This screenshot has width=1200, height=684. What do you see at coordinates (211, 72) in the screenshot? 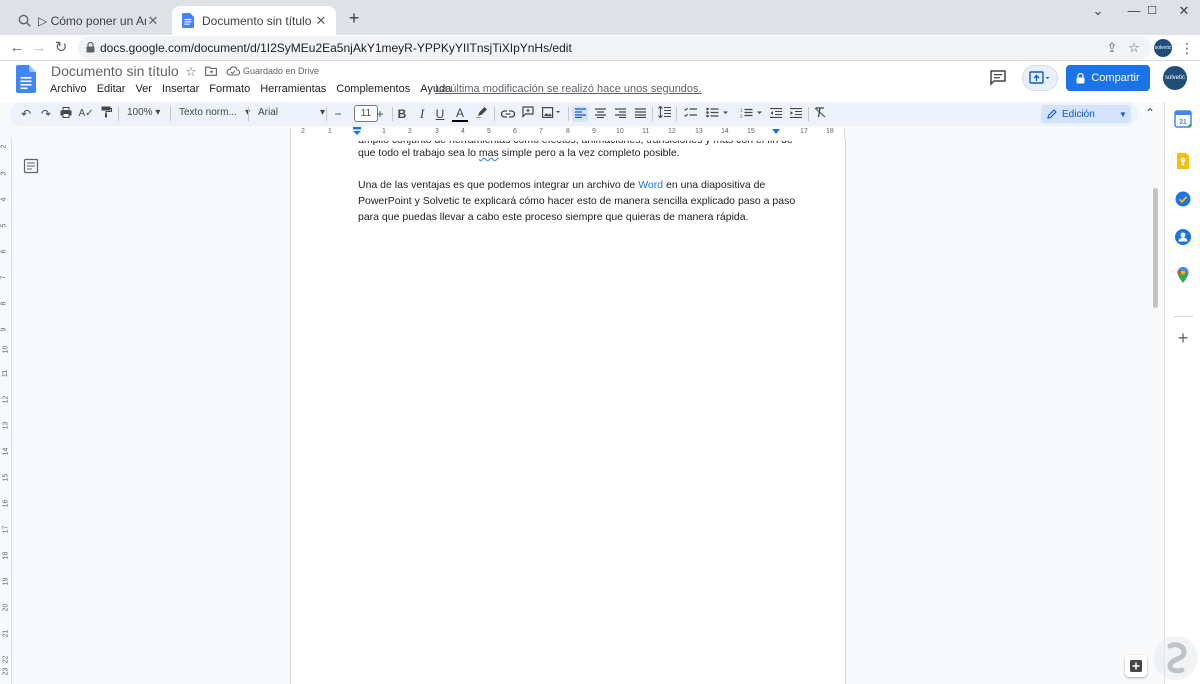
I see `move-folder-icon` at bounding box center [211, 72].